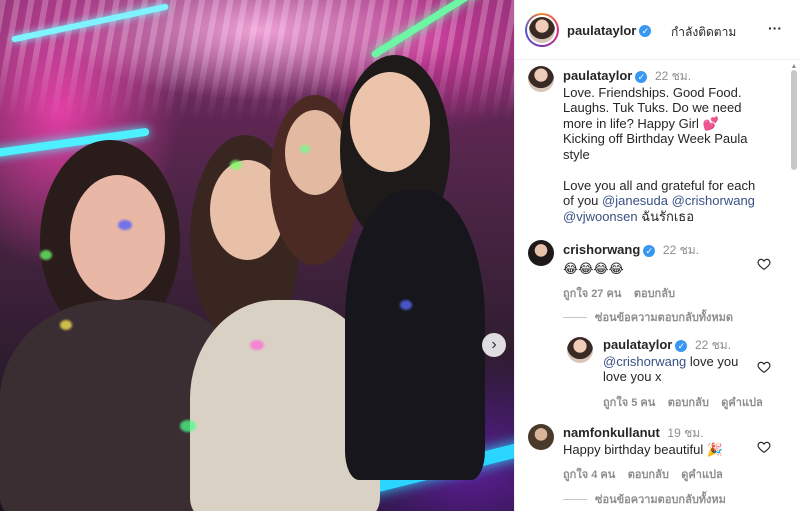  I want to click on caption-line: of you @janesuda @crishorwang, so click(659, 200).